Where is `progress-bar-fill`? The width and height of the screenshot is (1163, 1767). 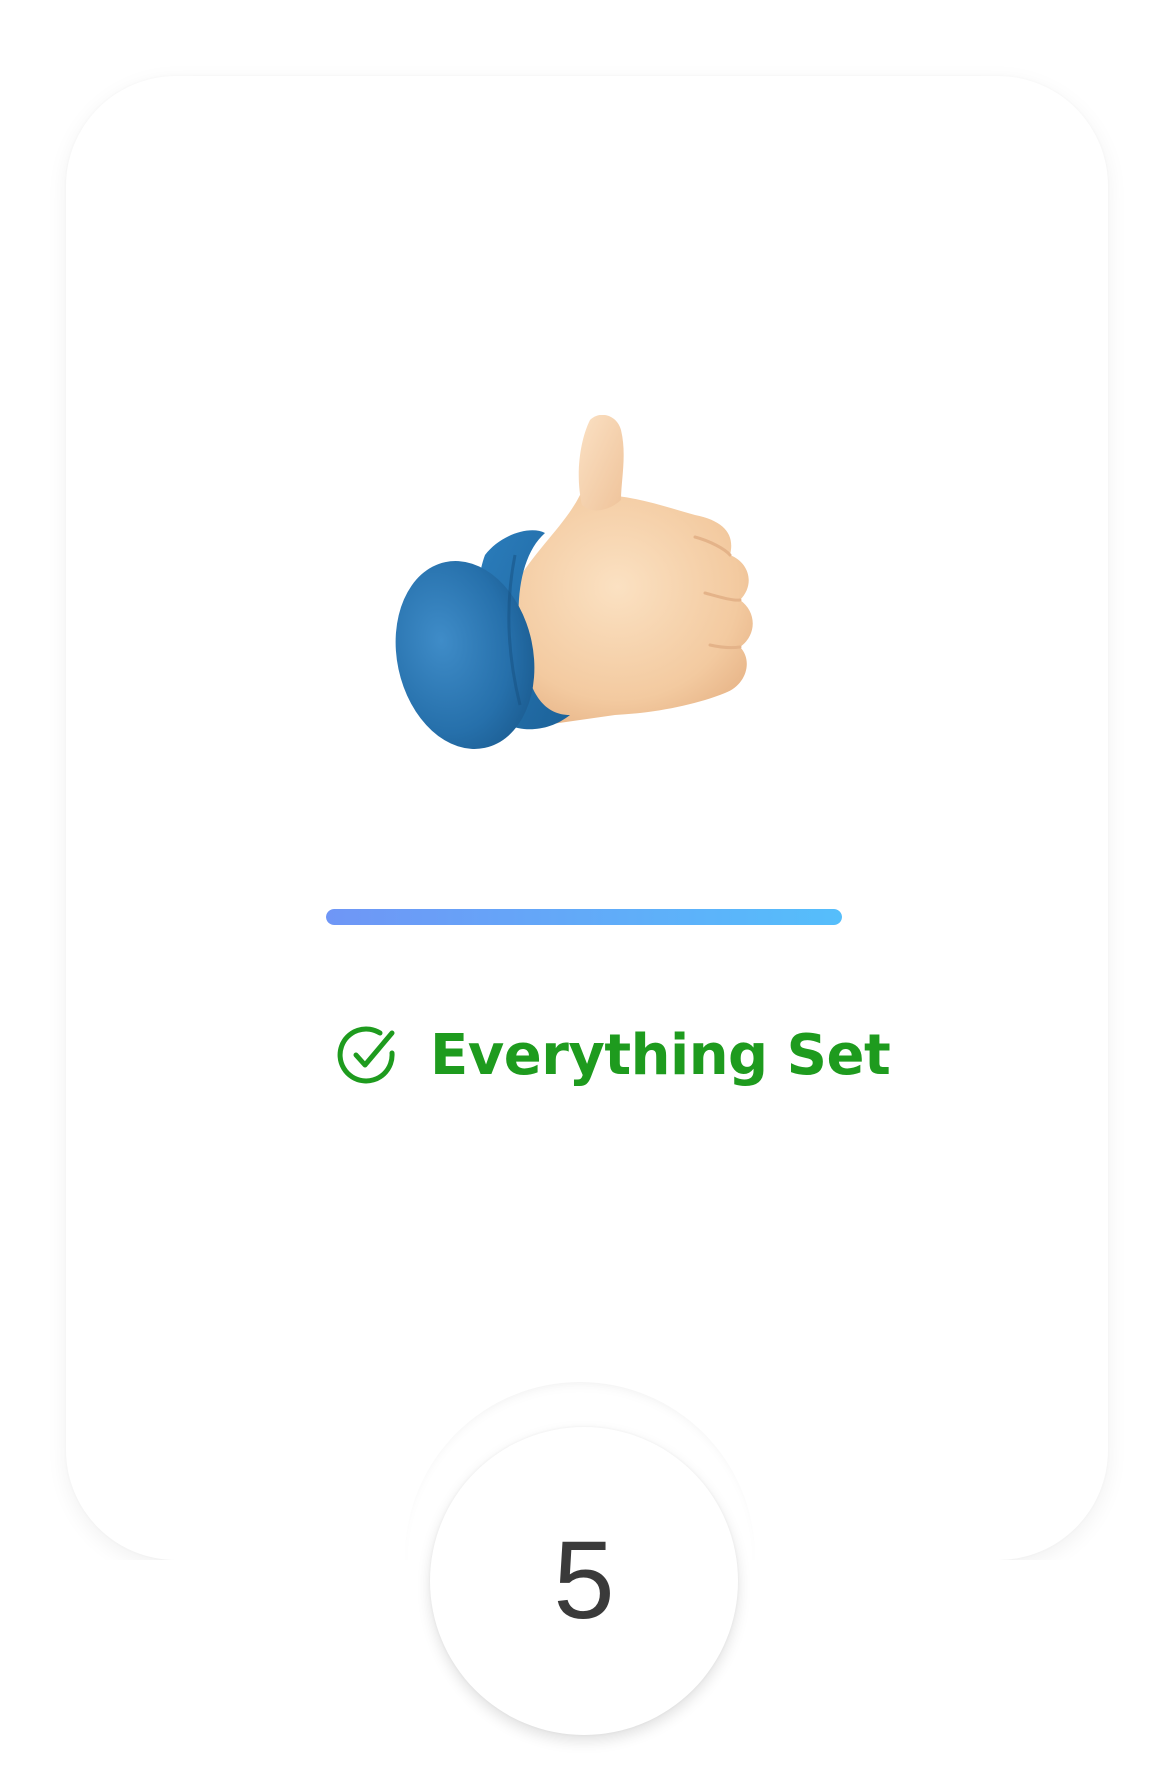
progress-bar-fill is located at coordinates (584, 917).